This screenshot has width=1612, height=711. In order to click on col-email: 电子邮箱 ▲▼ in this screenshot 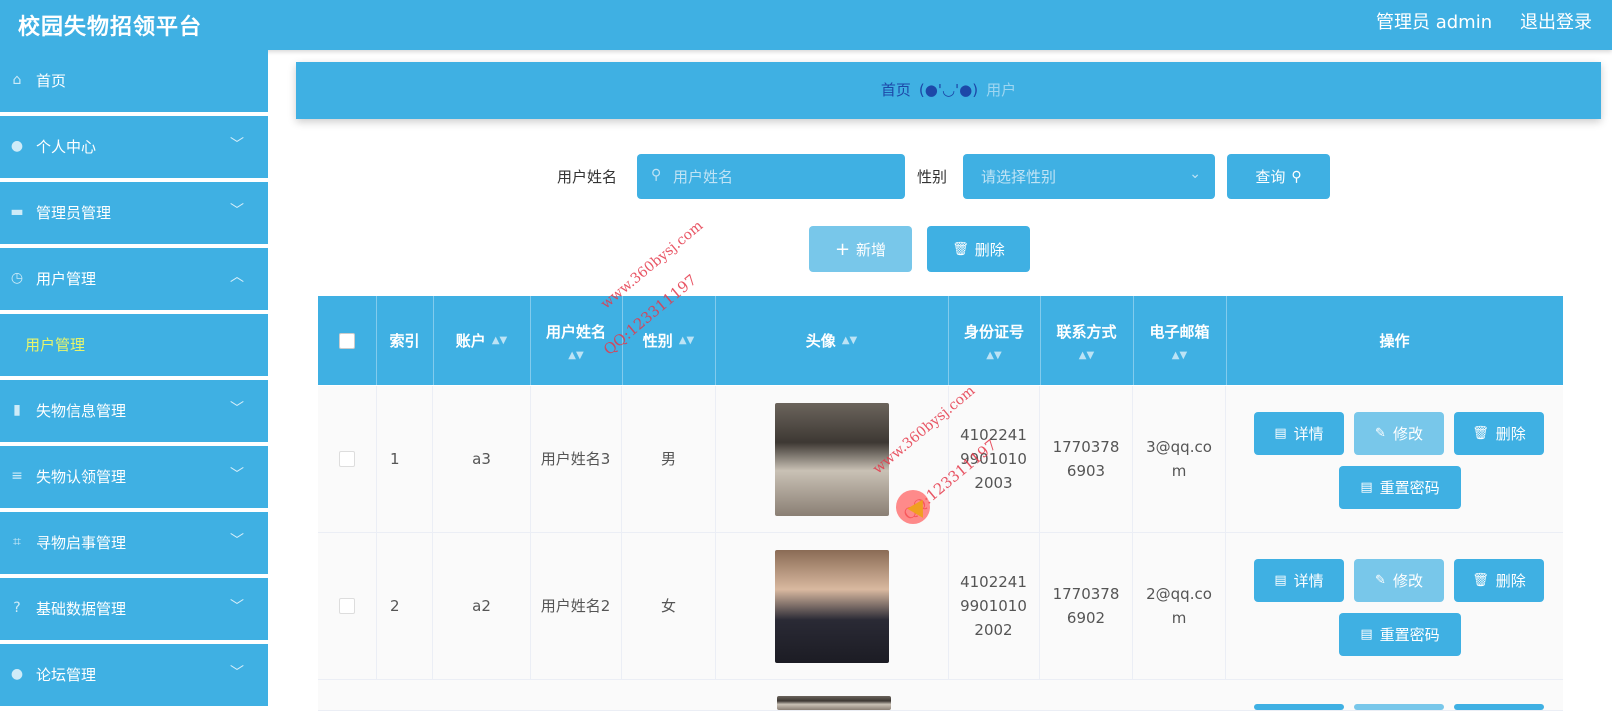, I will do `click(1180, 340)`.